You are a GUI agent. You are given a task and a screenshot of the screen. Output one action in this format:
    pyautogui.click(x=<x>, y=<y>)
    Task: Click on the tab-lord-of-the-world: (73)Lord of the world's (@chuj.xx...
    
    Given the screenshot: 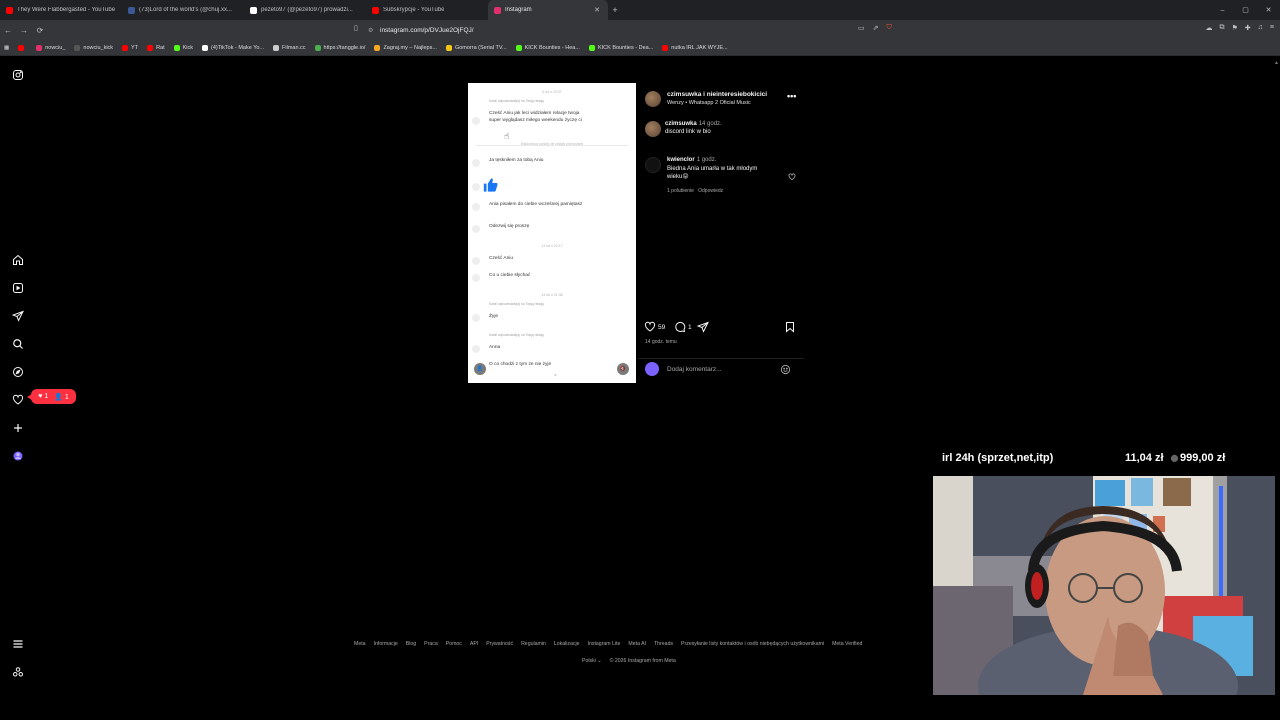 What is the action you would take?
    pyautogui.click(x=183, y=10)
    